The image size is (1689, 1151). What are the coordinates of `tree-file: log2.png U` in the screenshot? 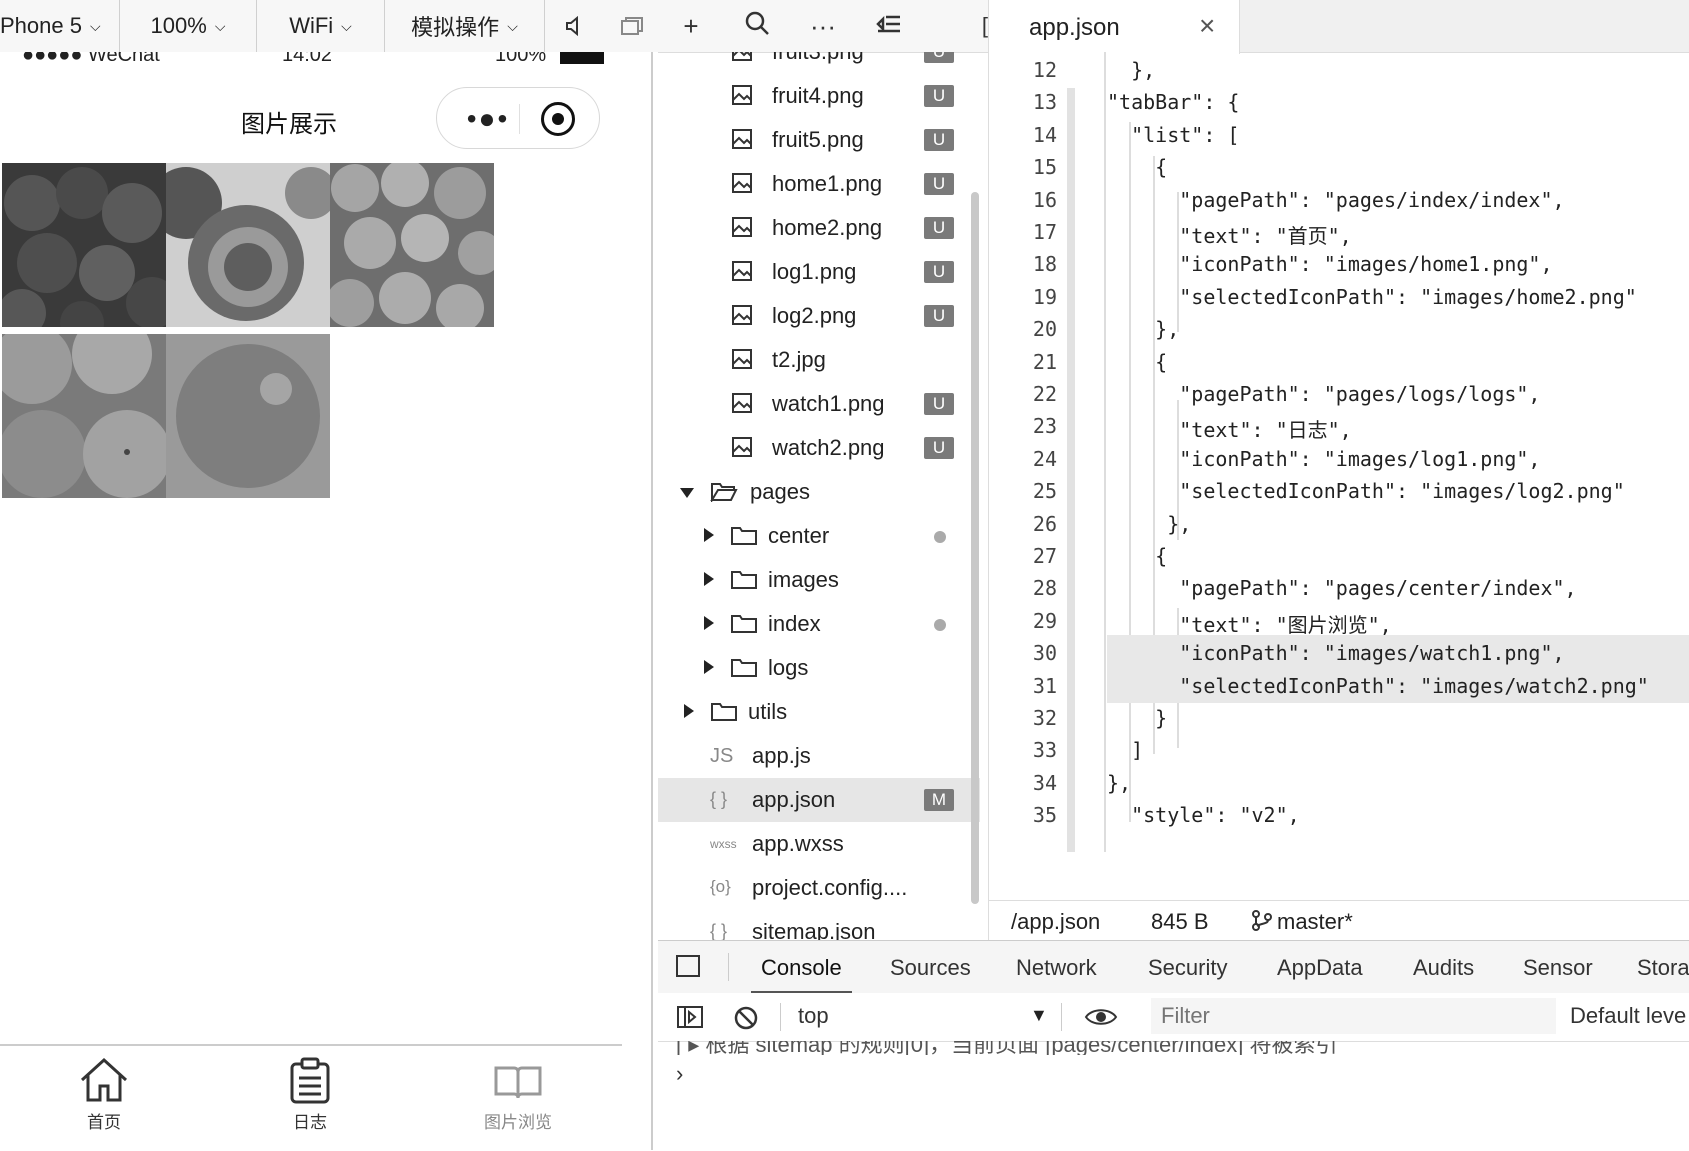 It's located at (819, 316).